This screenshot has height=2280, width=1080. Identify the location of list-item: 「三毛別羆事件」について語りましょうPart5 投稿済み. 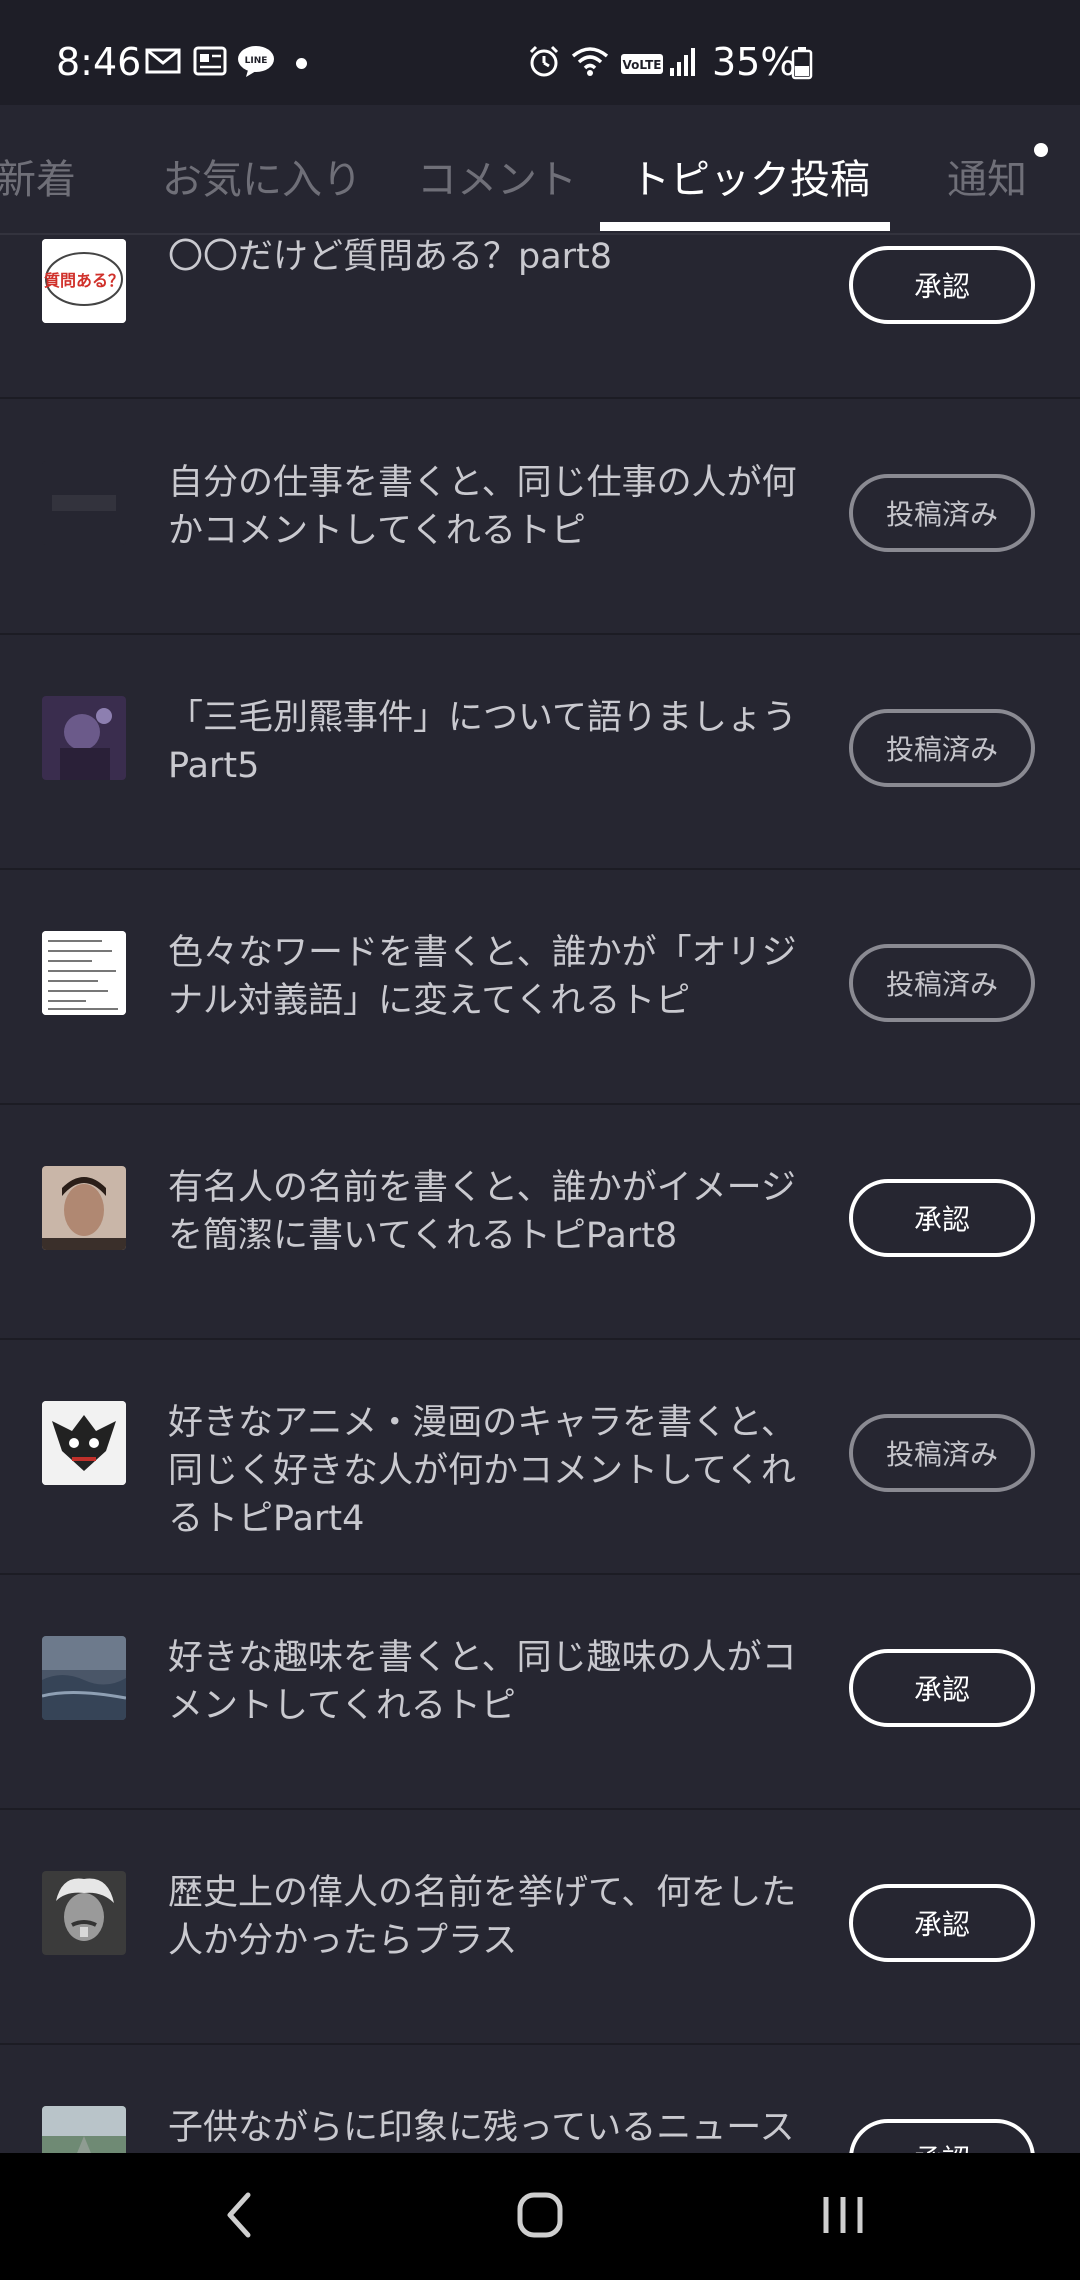
(540, 752).